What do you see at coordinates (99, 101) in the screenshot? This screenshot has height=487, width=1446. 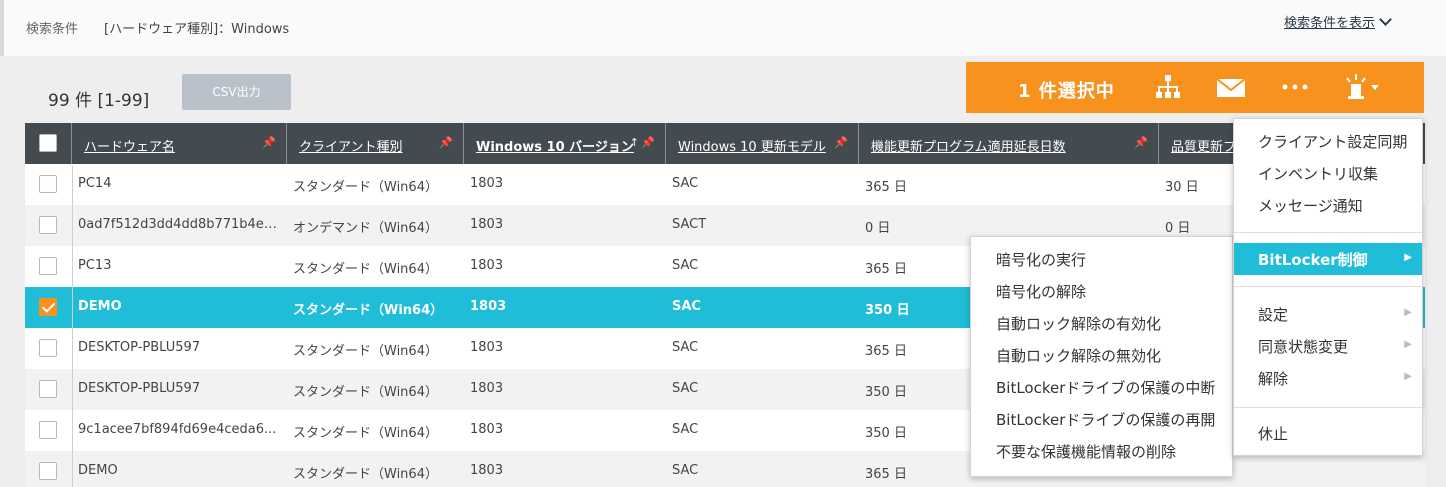 I see `result-count: 99 件 [1-99]` at bounding box center [99, 101].